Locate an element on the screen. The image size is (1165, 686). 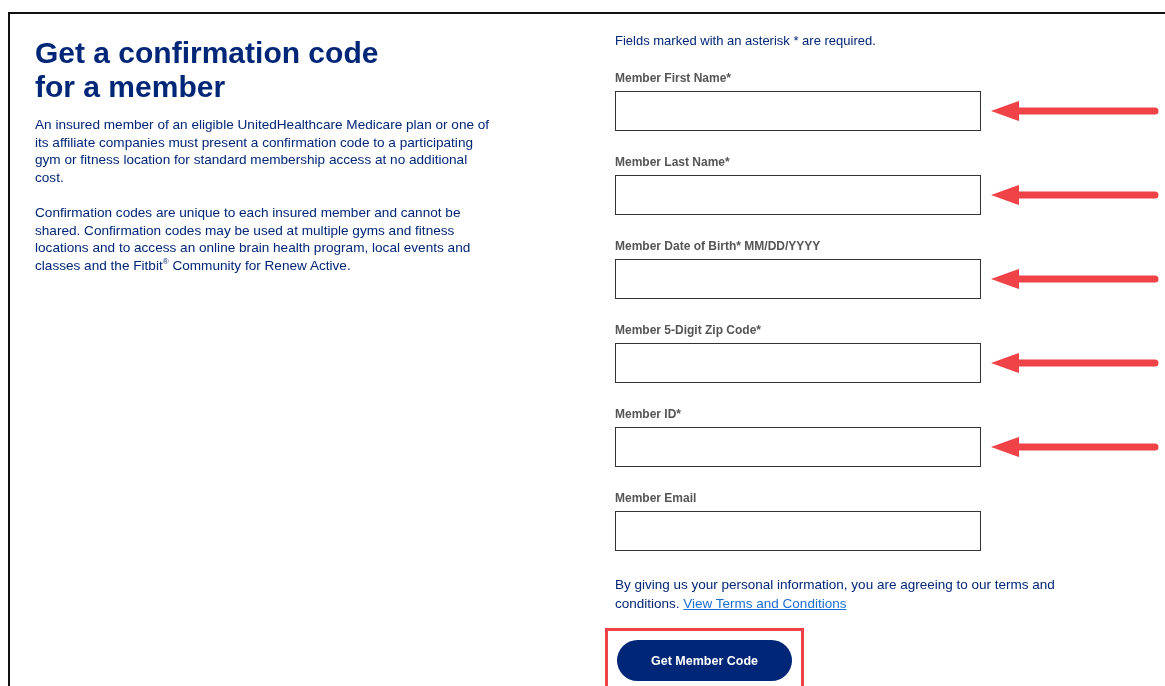
field-label: Member Email is located at coordinates (656, 498).